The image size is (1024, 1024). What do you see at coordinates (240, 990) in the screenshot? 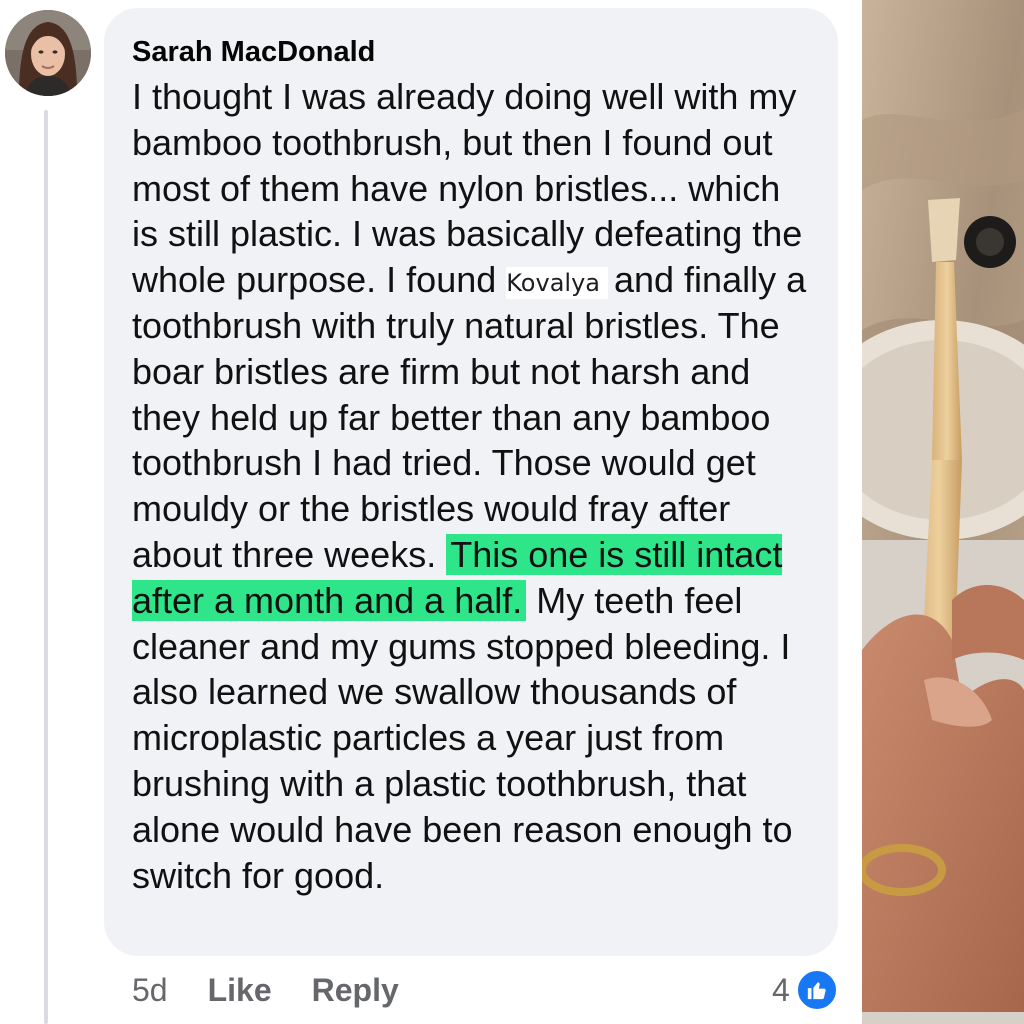
I see `like-button: Like` at bounding box center [240, 990].